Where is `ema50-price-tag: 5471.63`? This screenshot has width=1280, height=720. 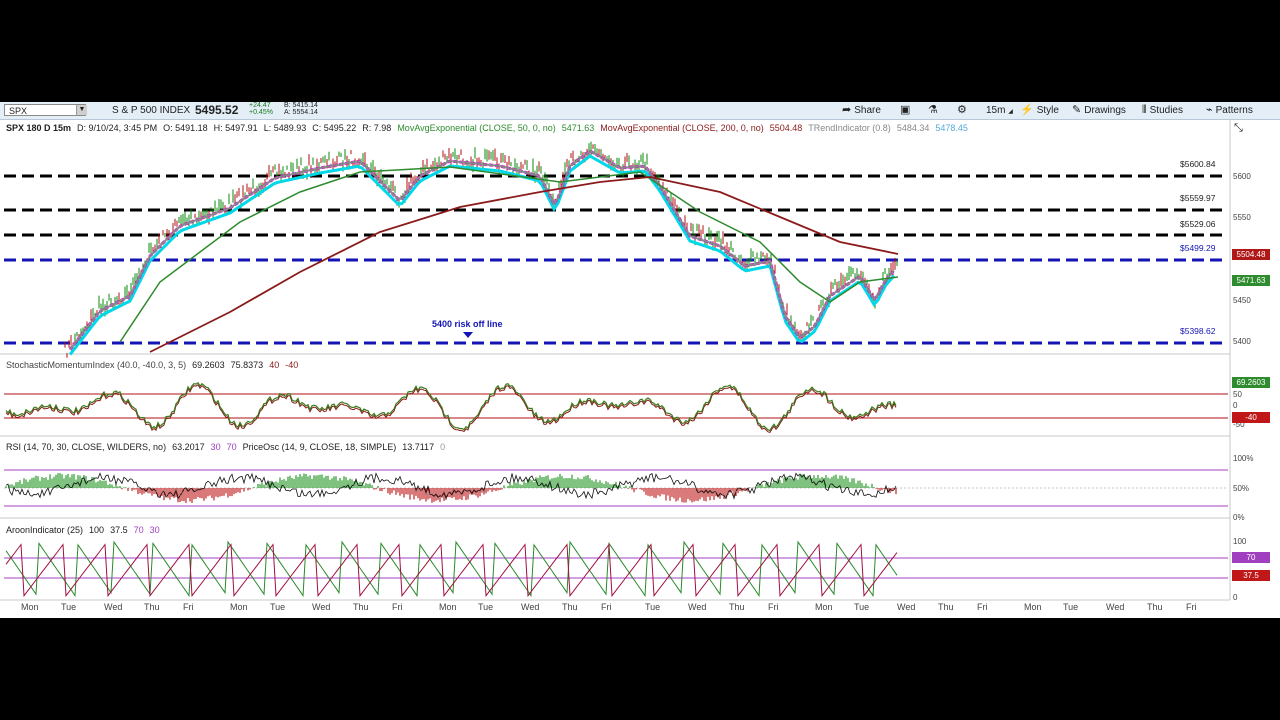
ema50-price-tag: 5471.63 is located at coordinates (1251, 280).